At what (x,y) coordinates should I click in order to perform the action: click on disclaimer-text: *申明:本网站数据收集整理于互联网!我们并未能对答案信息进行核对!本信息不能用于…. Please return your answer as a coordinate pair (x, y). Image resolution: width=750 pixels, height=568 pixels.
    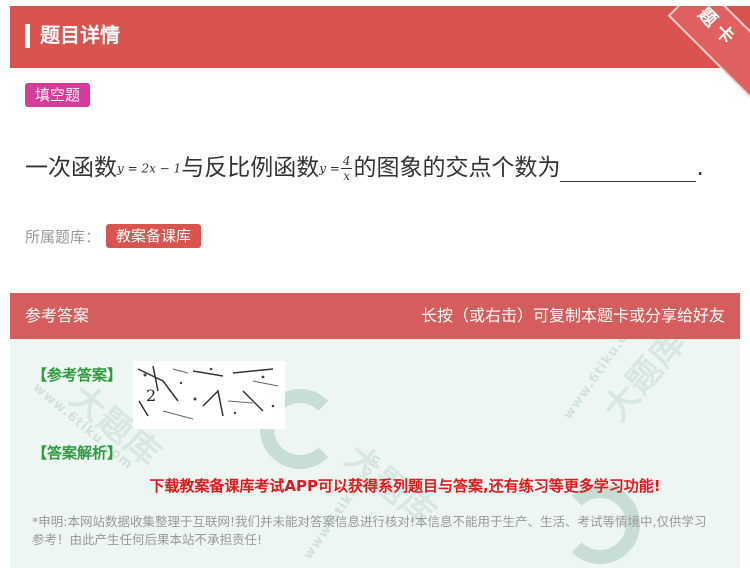
    Looking at the image, I should click on (369, 530).